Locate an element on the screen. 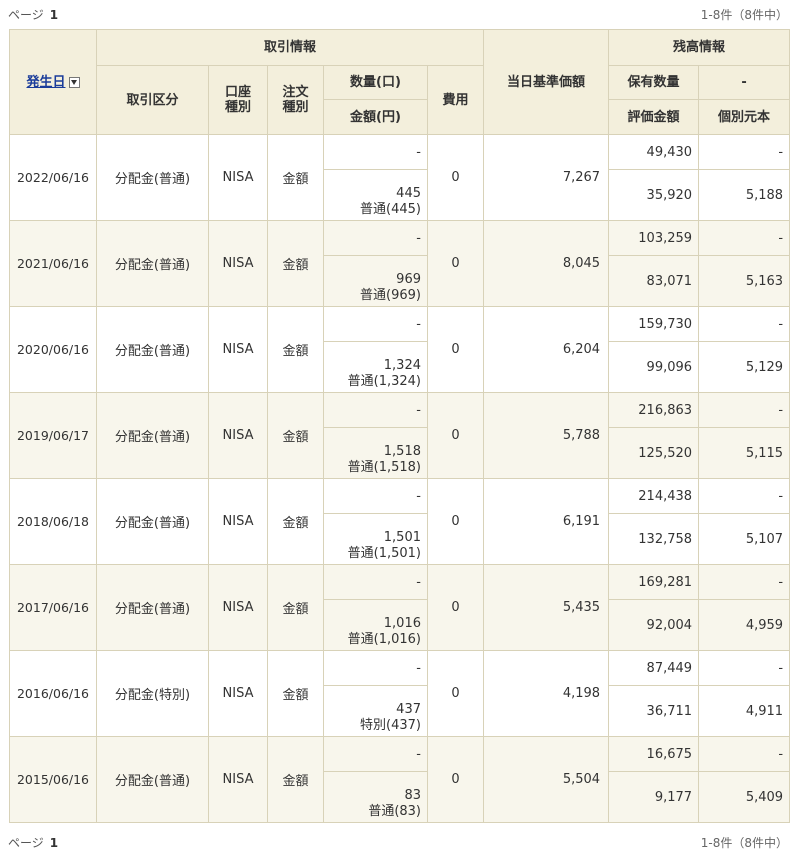 The image size is (800, 855). header-holdings: 保有数量 is located at coordinates (654, 82).